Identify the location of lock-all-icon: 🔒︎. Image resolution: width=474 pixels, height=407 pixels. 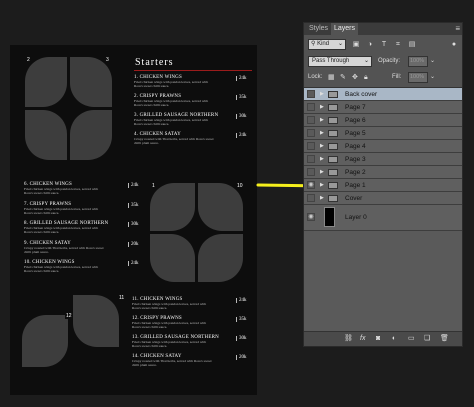
(366, 77).